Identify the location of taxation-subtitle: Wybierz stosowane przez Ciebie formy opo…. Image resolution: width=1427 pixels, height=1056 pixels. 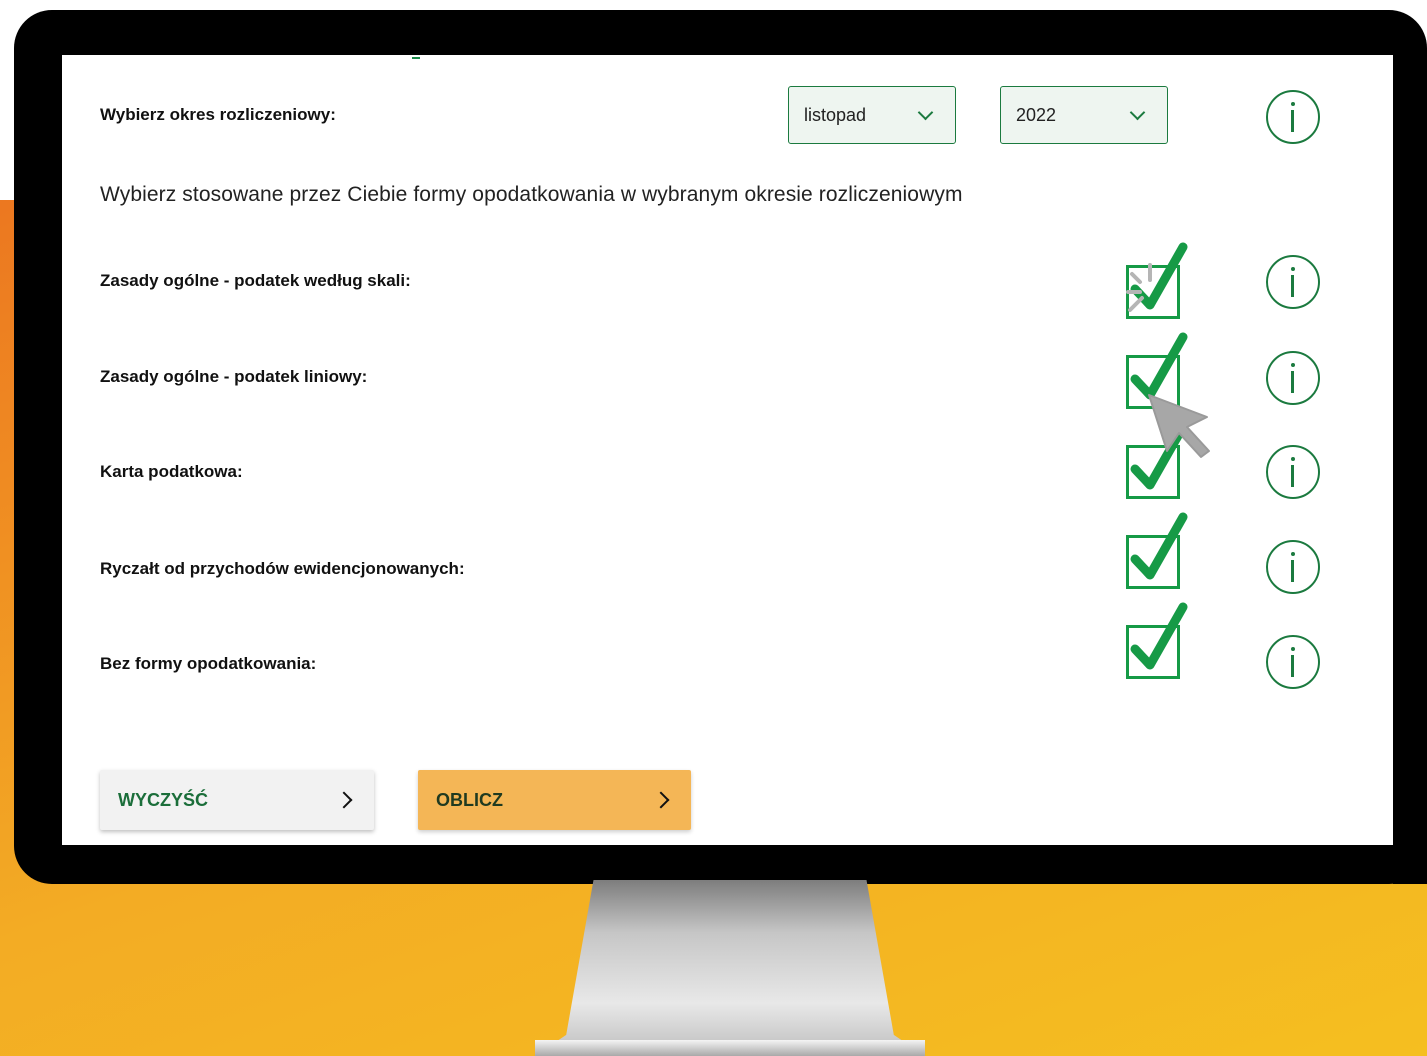
(531, 194).